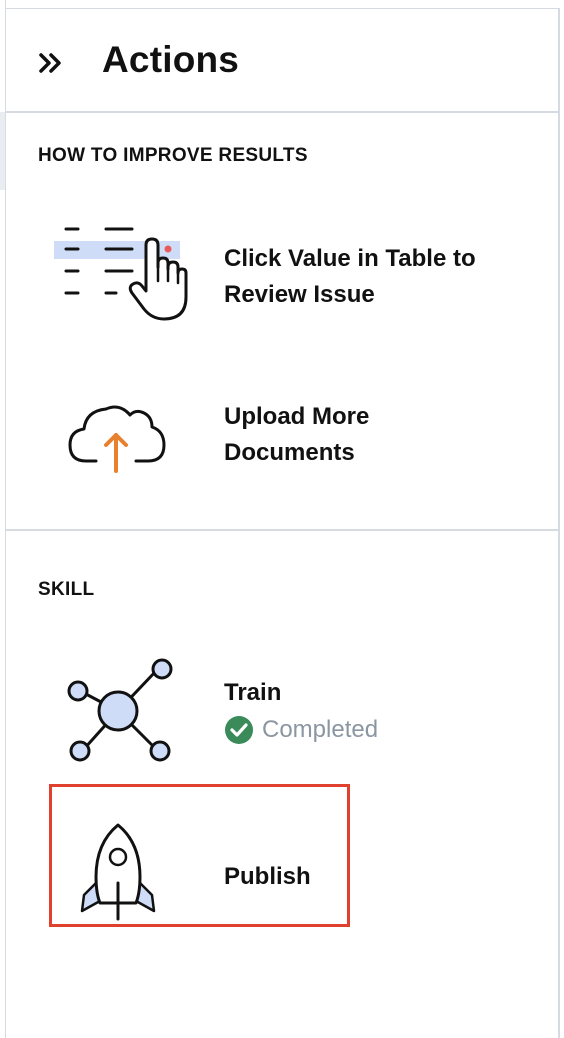  What do you see at coordinates (253, 692) in the screenshot?
I see `train-label: Train` at bounding box center [253, 692].